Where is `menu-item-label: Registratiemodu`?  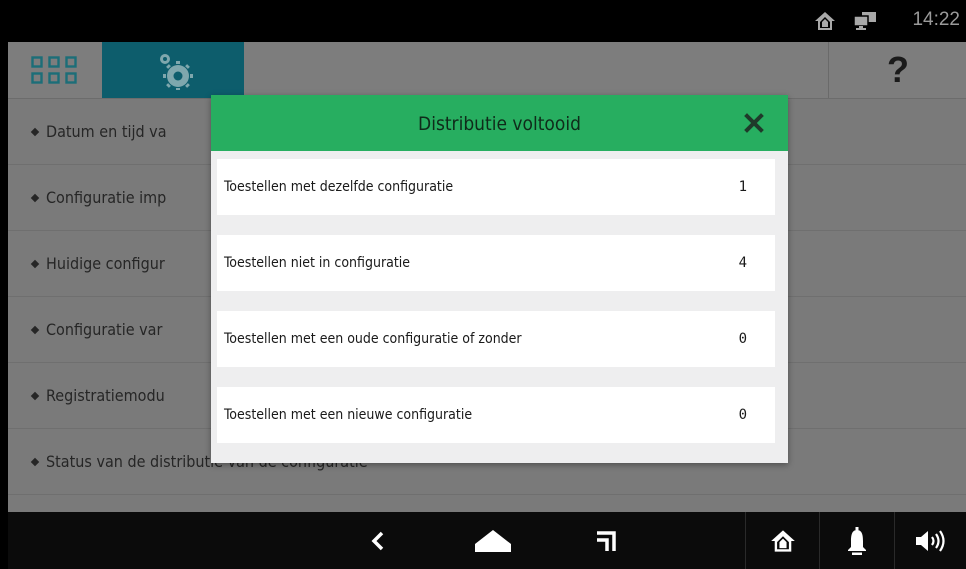 menu-item-label: Registratiemodu is located at coordinates (105, 395).